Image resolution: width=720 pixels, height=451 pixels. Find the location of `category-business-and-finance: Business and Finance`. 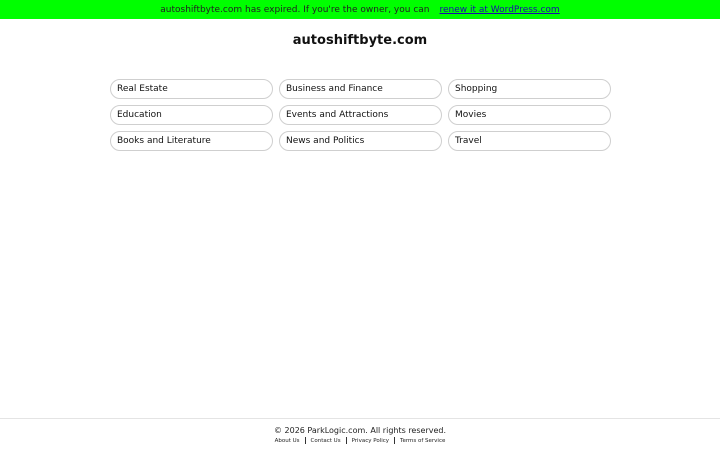

category-business-and-finance: Business and Finance is located at coordinates (360, 89).